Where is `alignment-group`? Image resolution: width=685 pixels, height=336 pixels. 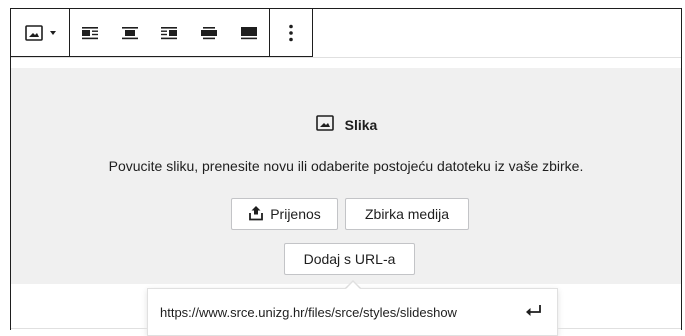 alignment-group is located at coordinates (170, 32).